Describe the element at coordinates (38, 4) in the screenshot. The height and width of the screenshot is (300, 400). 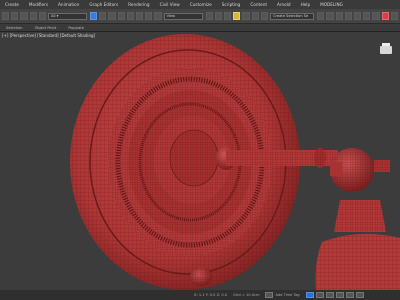
I see `menu-modifiers: Modifiers` at that location.